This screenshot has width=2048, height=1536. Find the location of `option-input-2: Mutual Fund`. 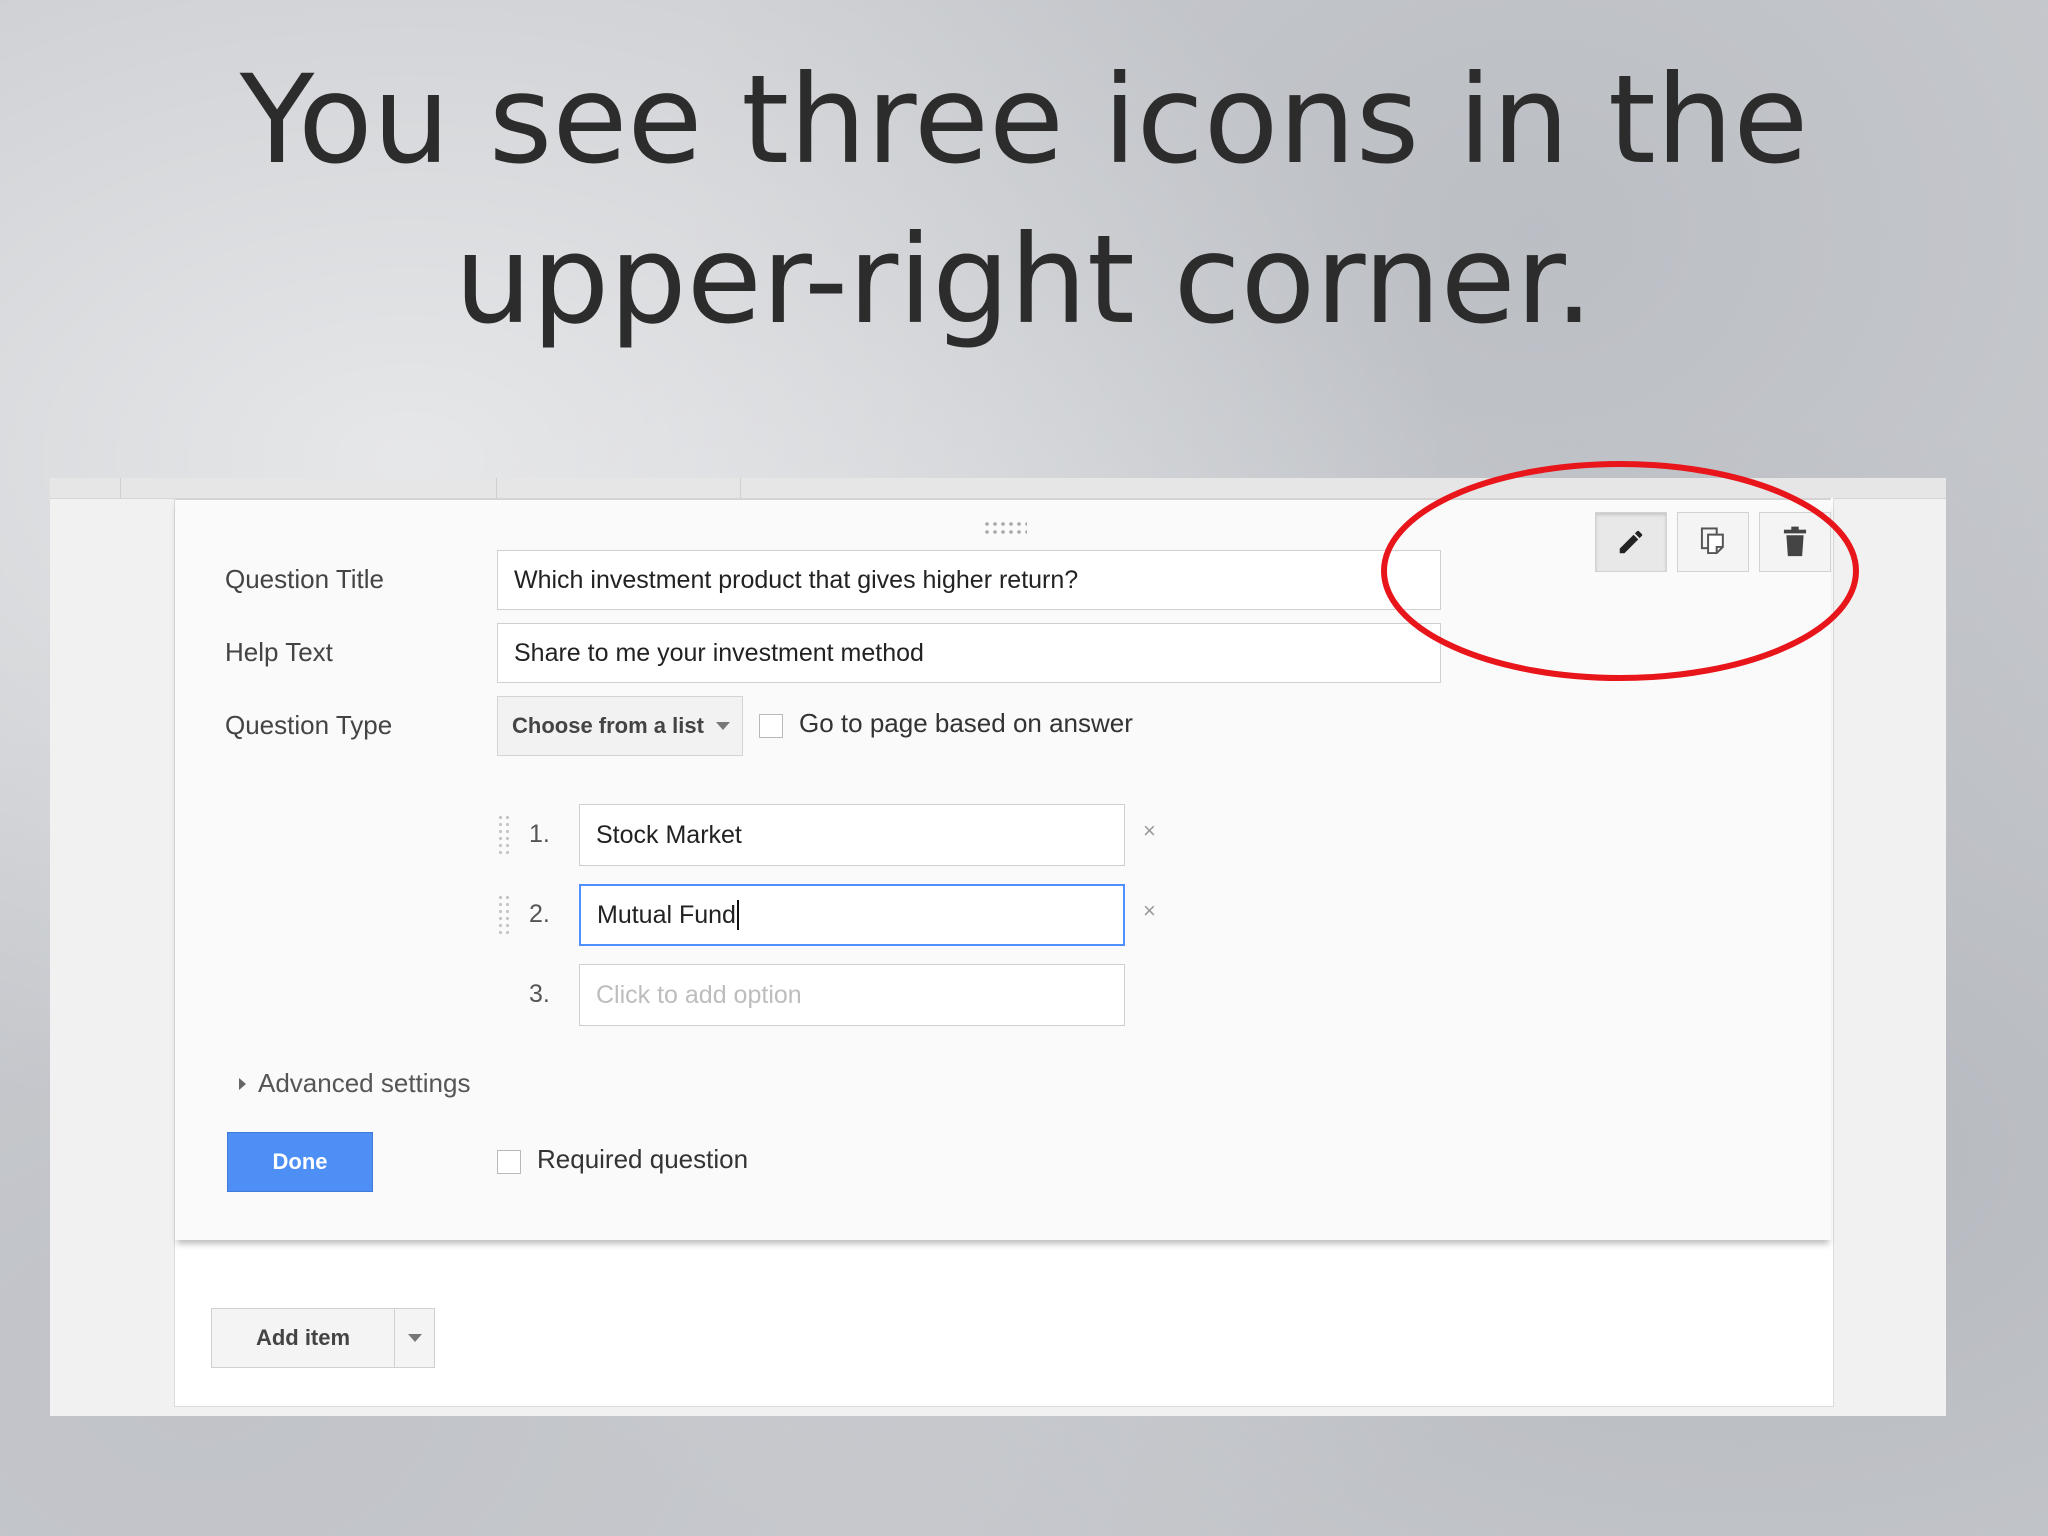

option-input-2: Mutual Fund is located at coordinates (852, 915).